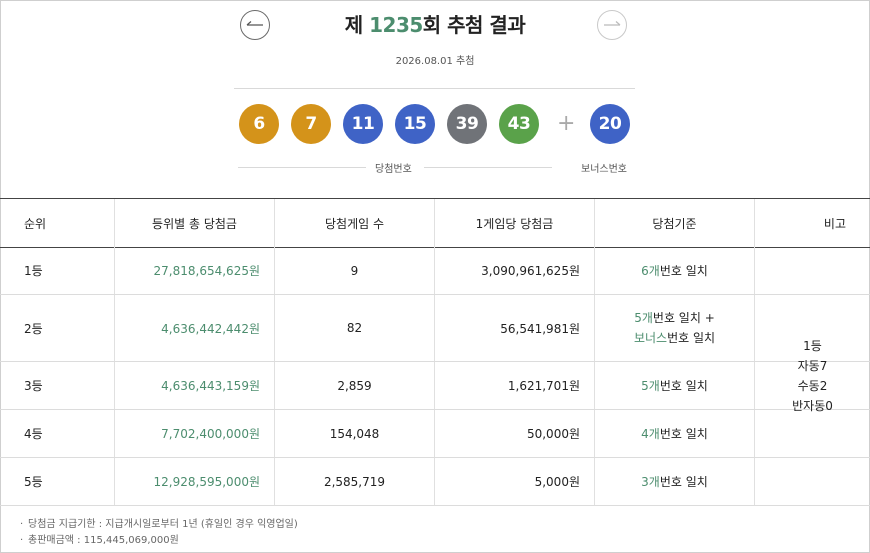  Describe the element at coordinates (355, 433) in the screenshot. I see `winner-count-cell: 154,048` at that location.